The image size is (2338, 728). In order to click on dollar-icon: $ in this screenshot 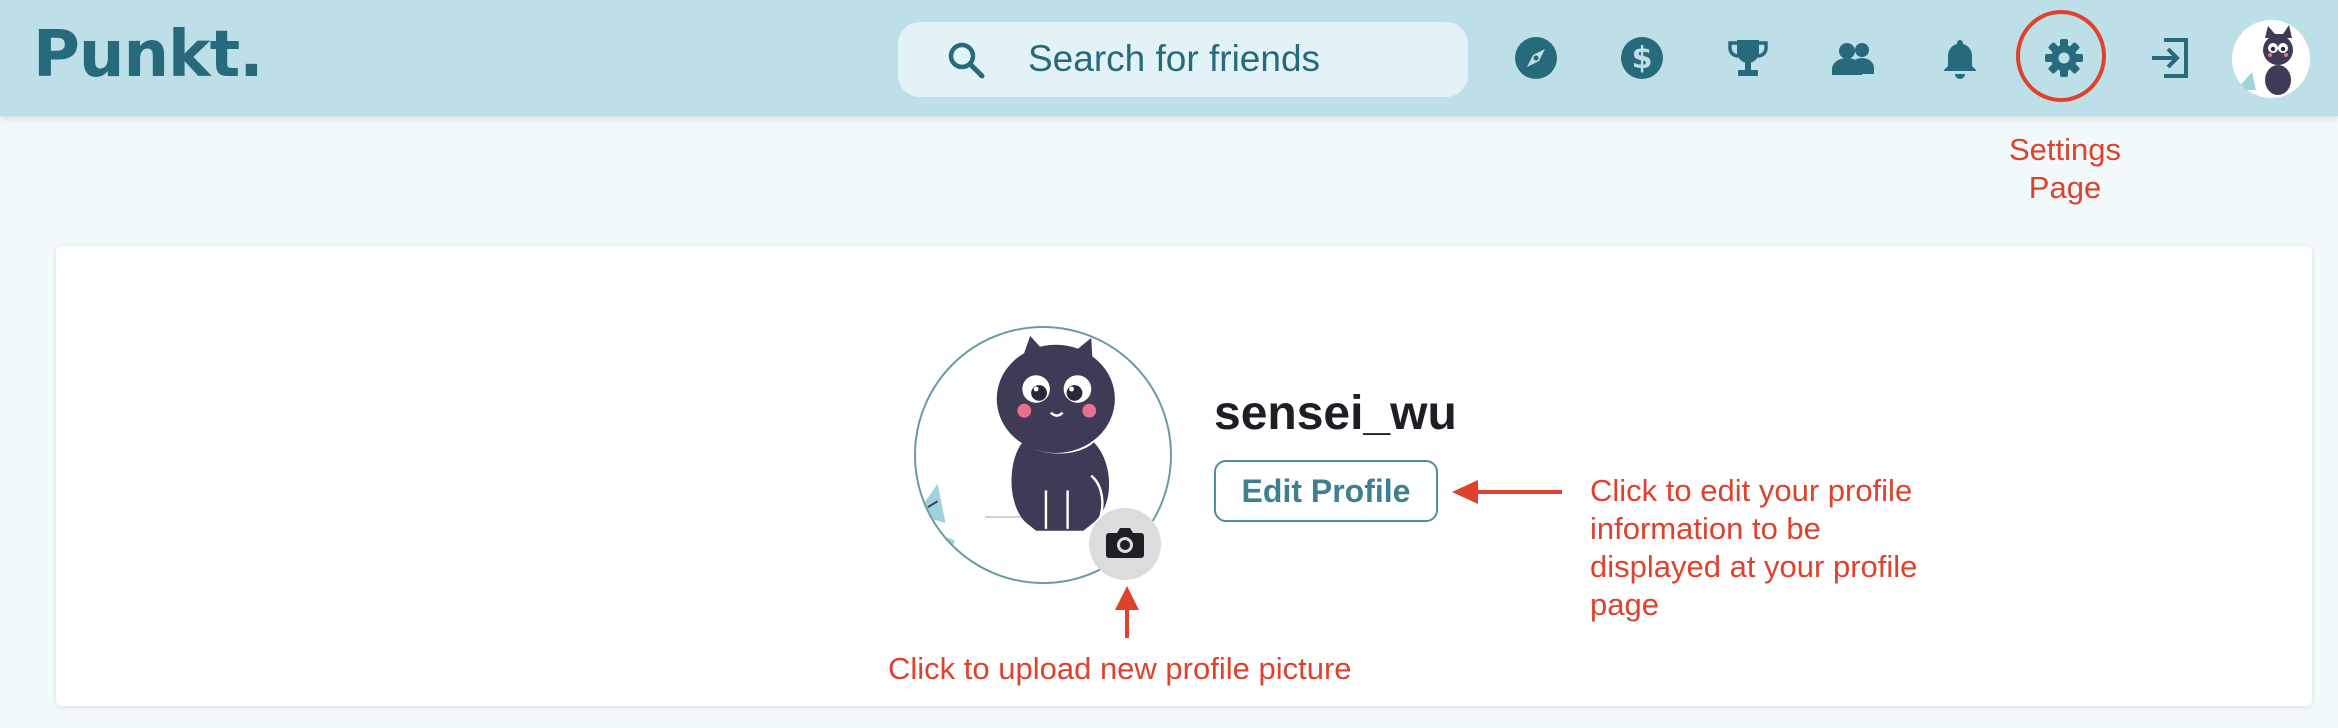, I will do `click(1642, 58)`.